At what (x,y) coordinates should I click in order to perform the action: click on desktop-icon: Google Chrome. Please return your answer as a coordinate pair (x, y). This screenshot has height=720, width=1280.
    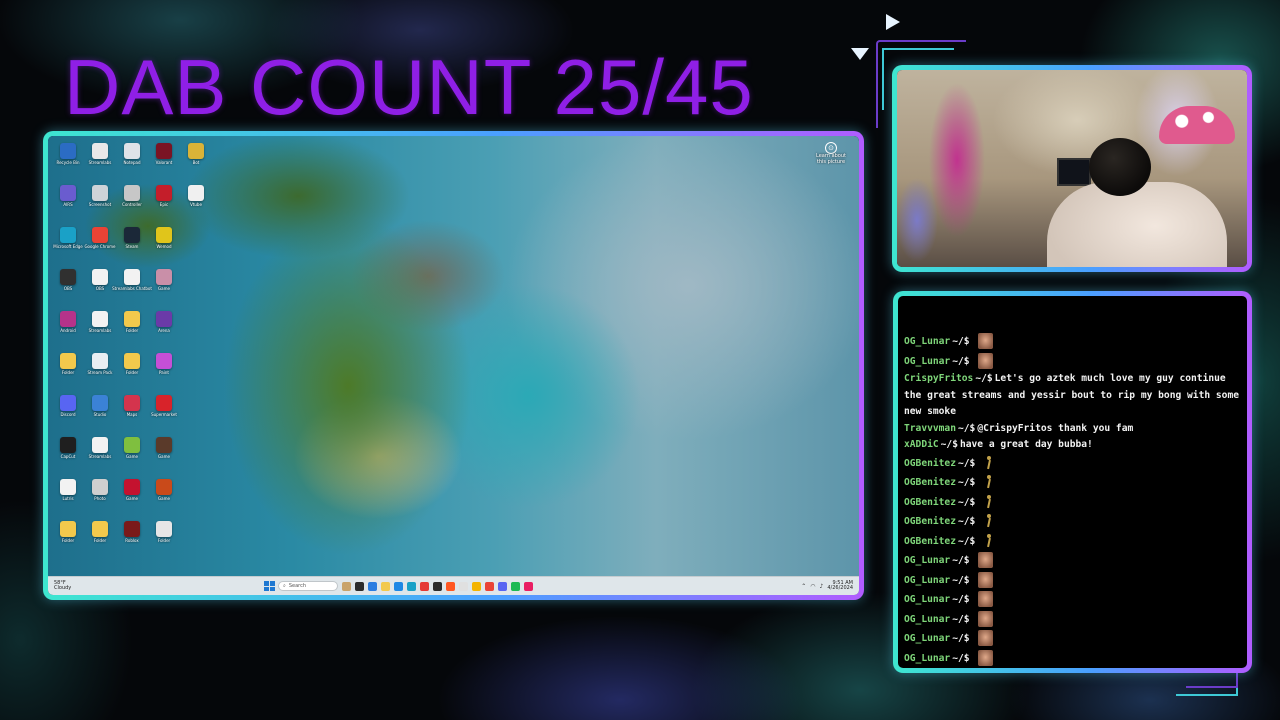
    Looking at the image, I should click on (100, 245).